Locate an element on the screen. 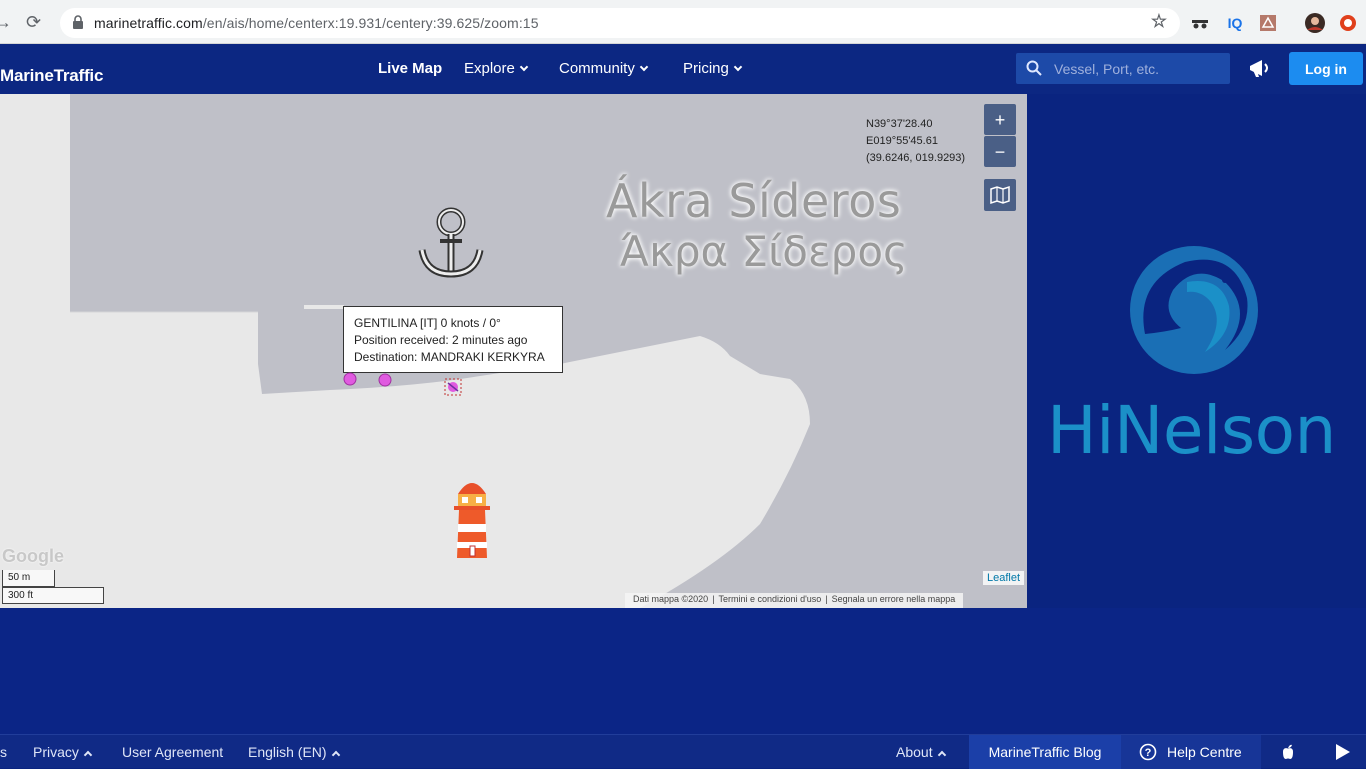 This screenshot has width=1366, height=769. place-label-greek: Άκρα Σίδερος is located at coordinates (764, 251).